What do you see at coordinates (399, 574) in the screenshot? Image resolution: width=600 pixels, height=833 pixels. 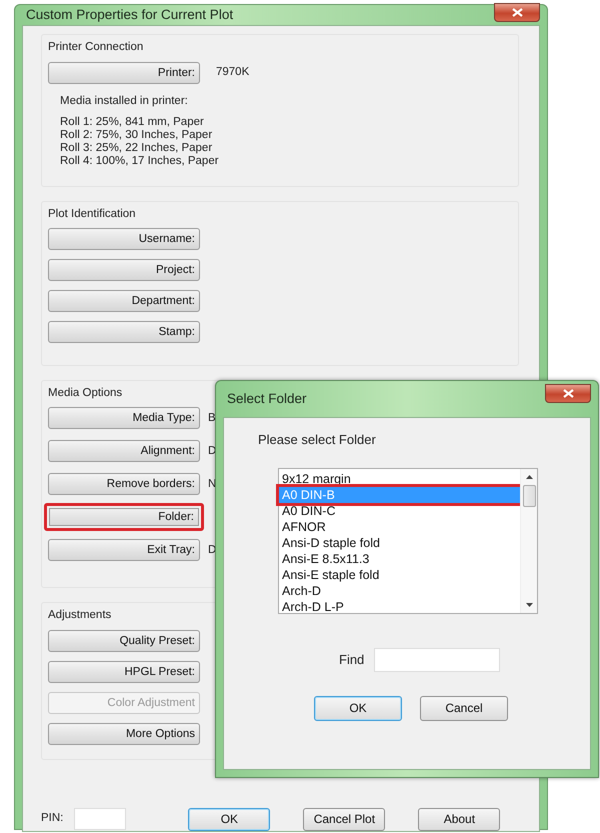 I see `list-item: Ansi-E staple fold` at bounding box center [399, 574].